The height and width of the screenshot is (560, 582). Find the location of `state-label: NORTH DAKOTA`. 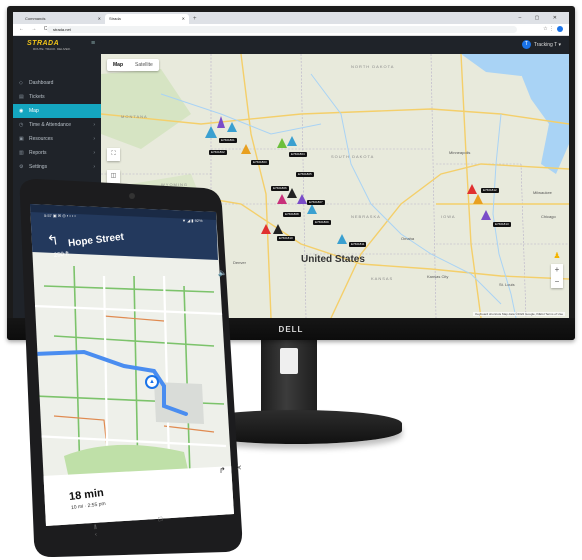

state-label: NORTH DAKOTA is located at coordinates (373, 66).